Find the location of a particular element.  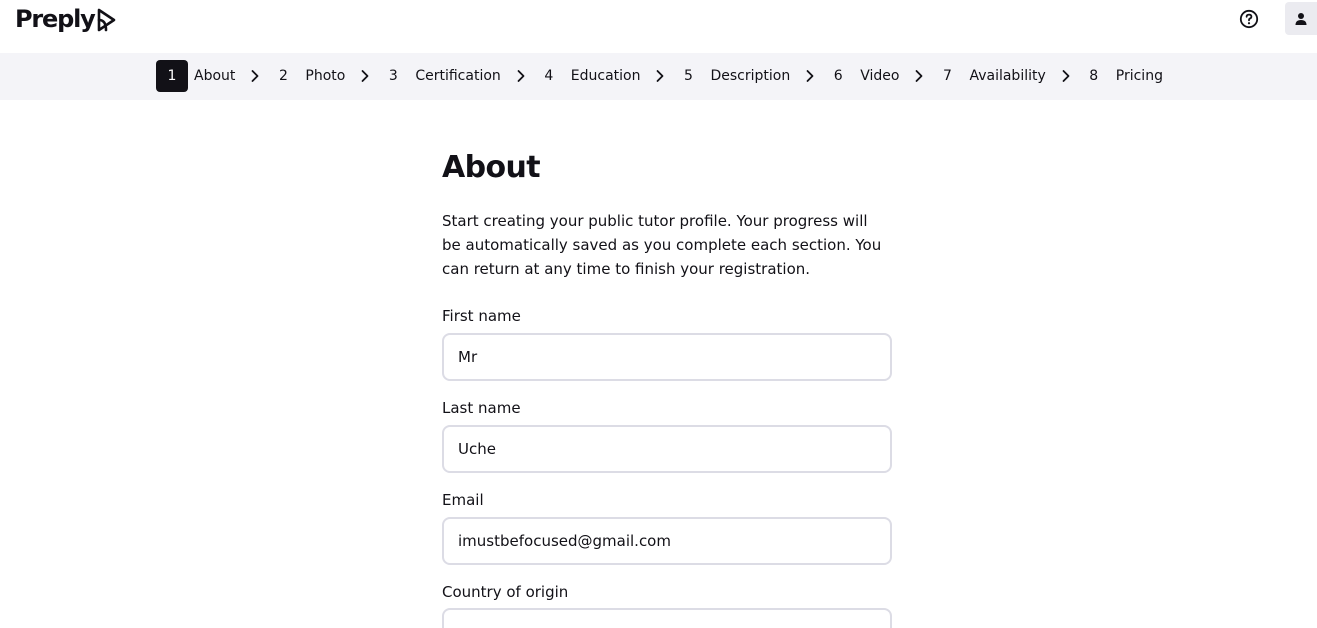

top-header: Preply is located at coordinates (658, 26).